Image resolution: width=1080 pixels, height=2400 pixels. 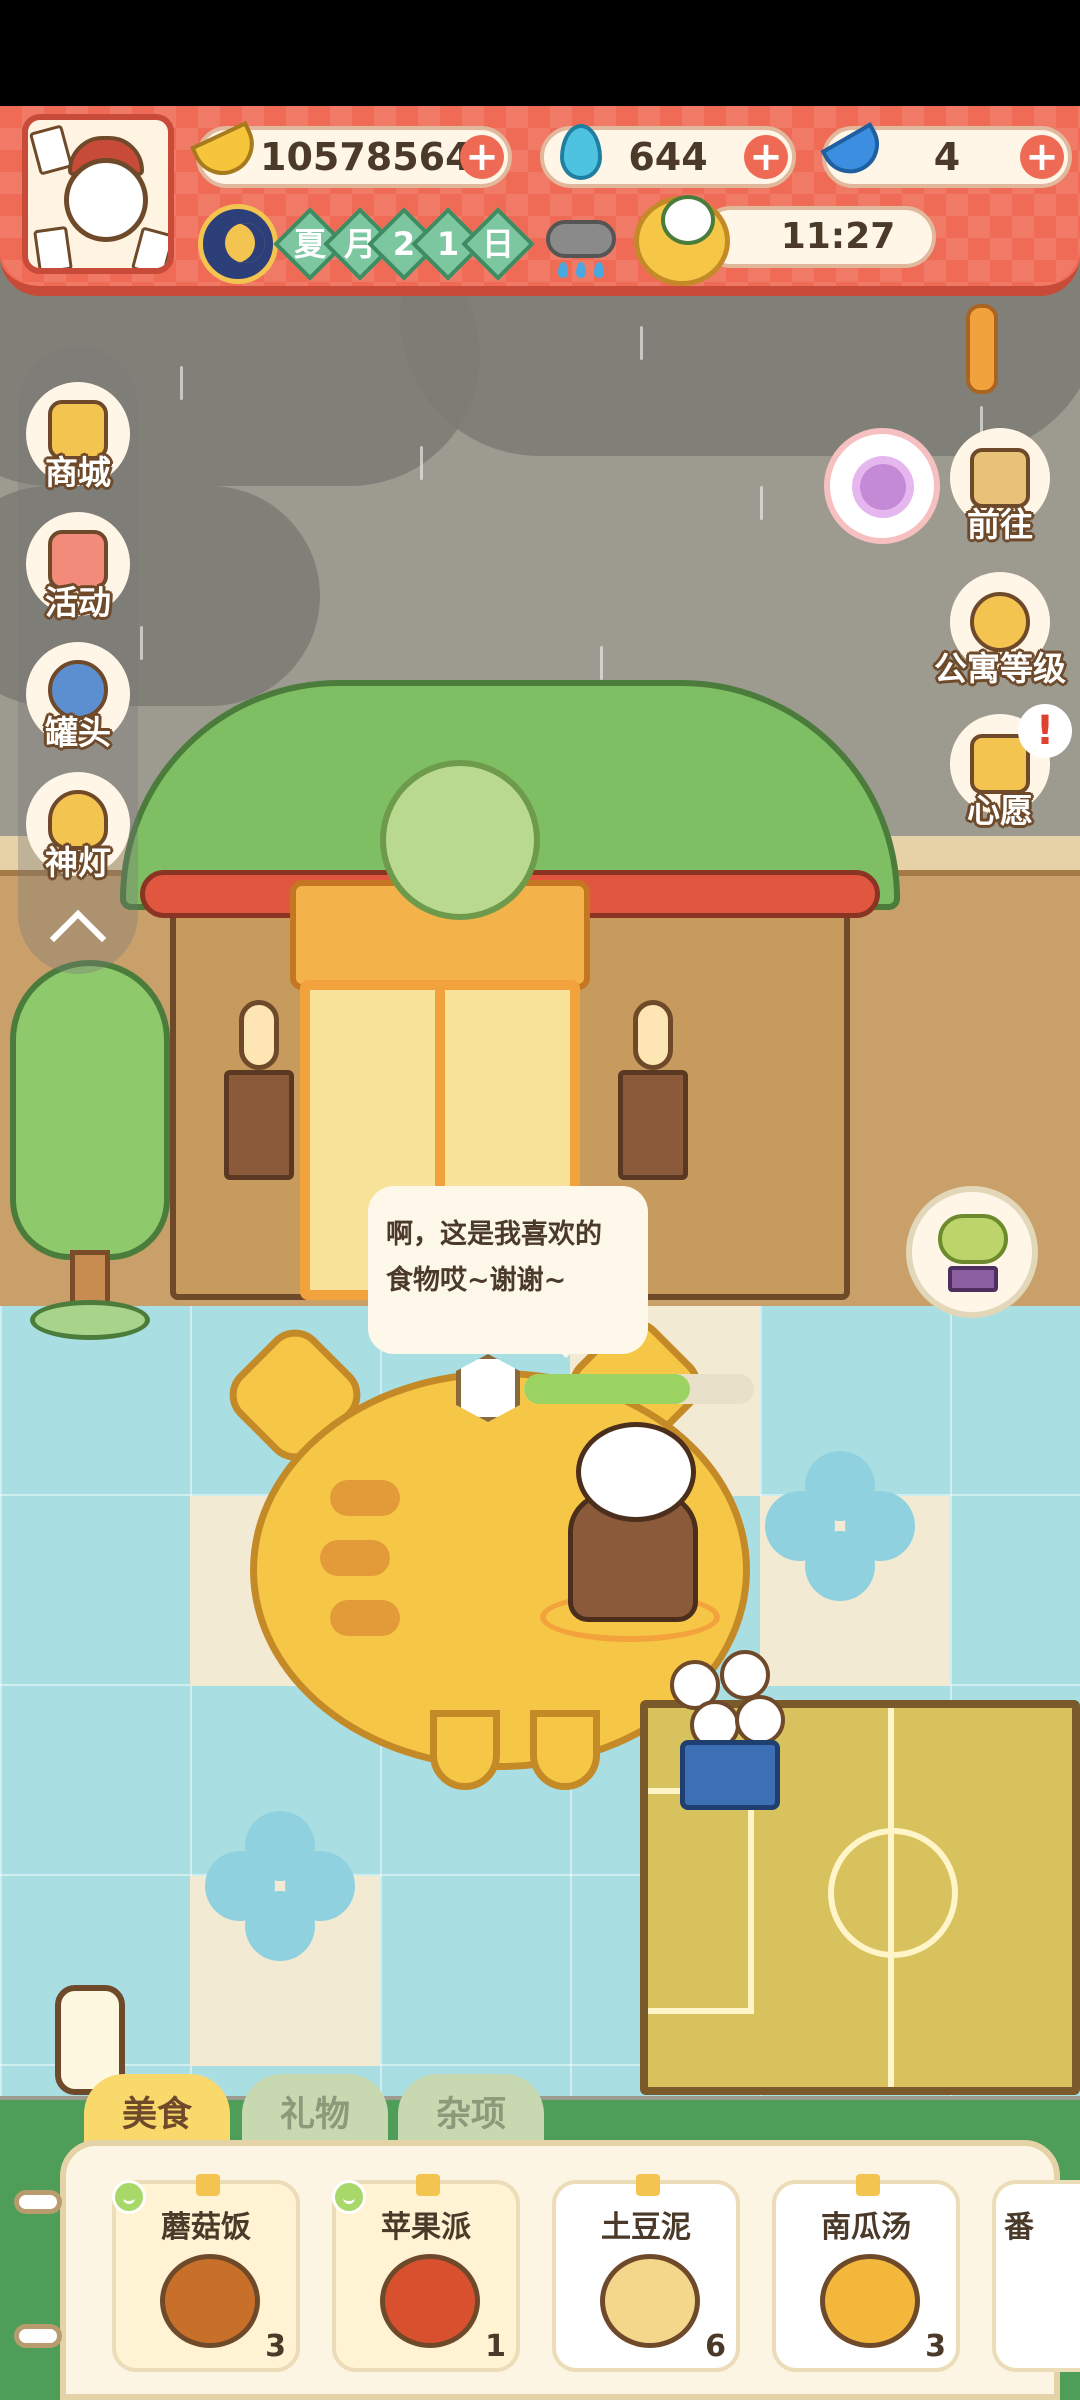 I want to click on cans-label: 罐头, so click(x=78, y=732).